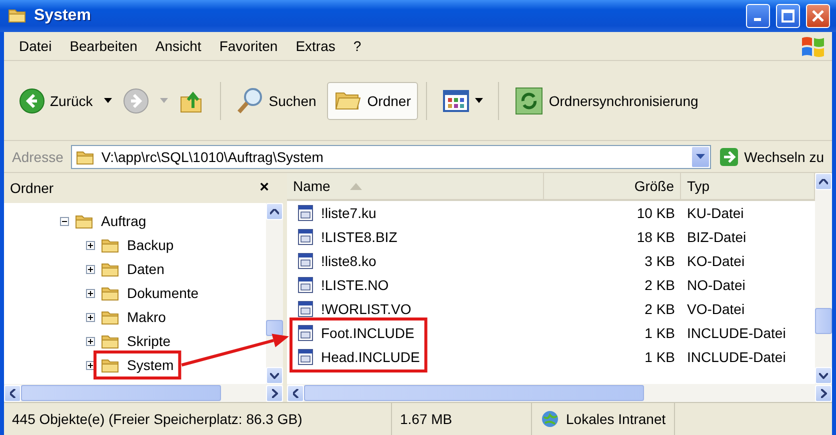  Describe the element at coordinates (462, 419) in the screenshot. I see `status-size: 1.67 MB` at that location.